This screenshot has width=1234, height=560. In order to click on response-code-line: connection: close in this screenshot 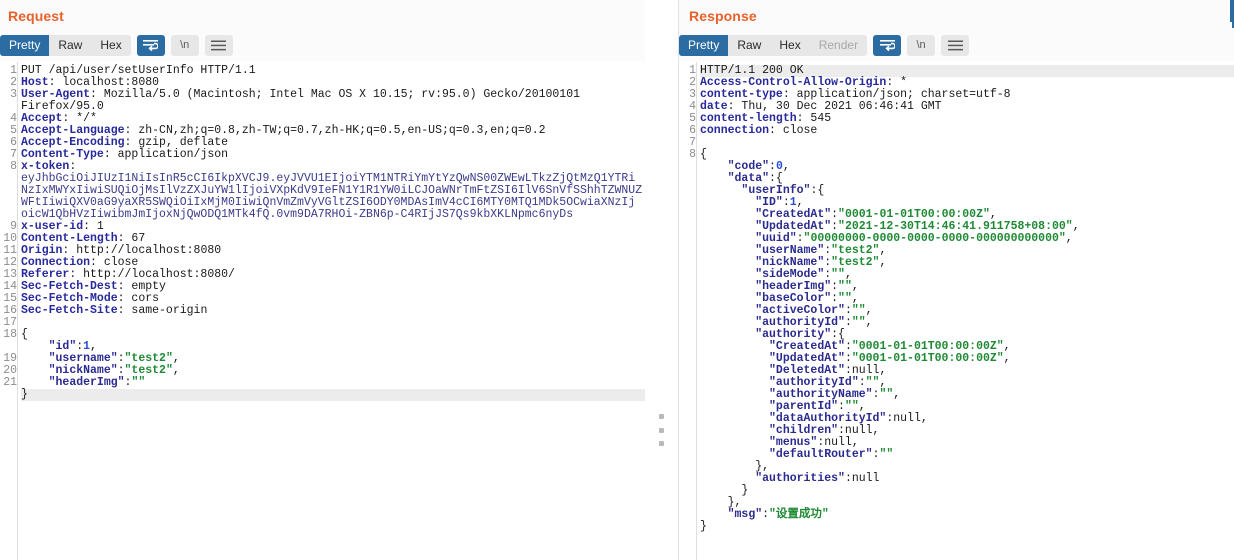, I will do `click(967, 131)`.